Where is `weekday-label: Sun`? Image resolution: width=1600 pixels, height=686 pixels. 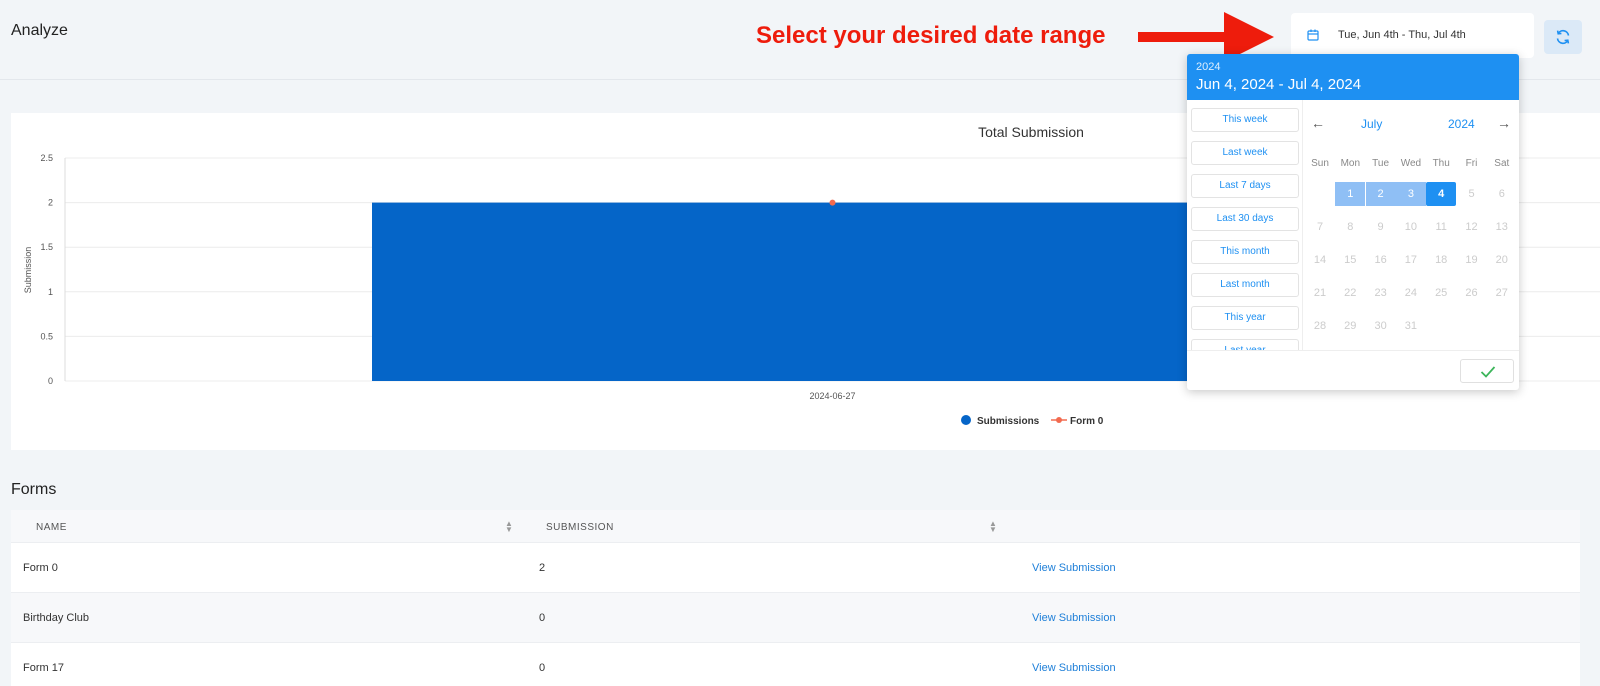 weekday-label: Sun is located at coordinates (1320, 163).